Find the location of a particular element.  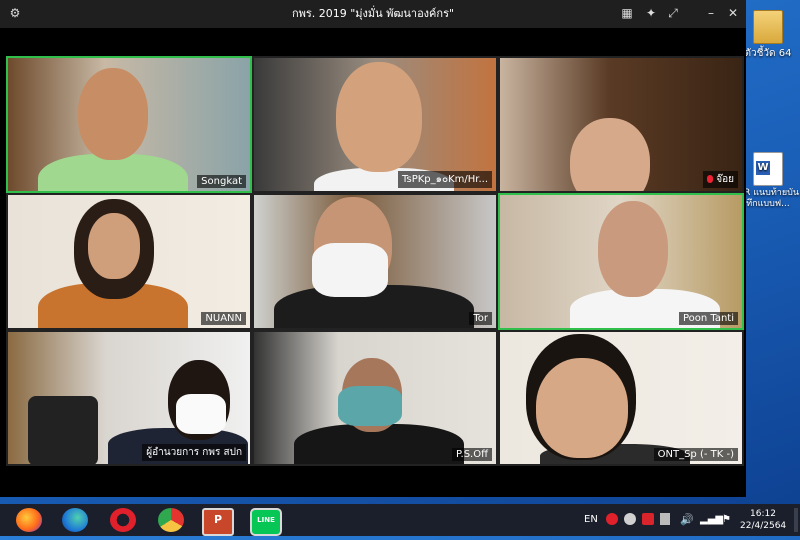

volume-icon: 🔊 is located at coordinates (687, 520).